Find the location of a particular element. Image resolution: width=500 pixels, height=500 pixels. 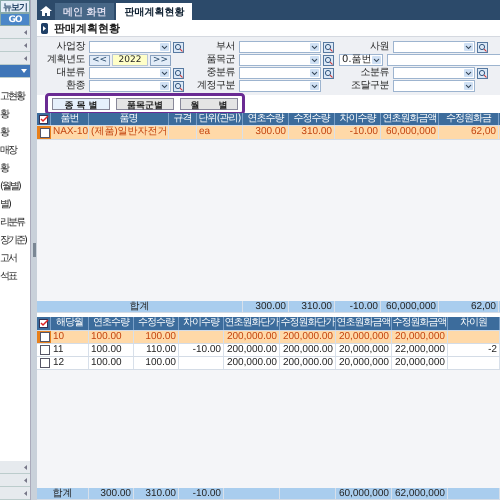

field-label: 중분류 is located at coordinates (221, 73).